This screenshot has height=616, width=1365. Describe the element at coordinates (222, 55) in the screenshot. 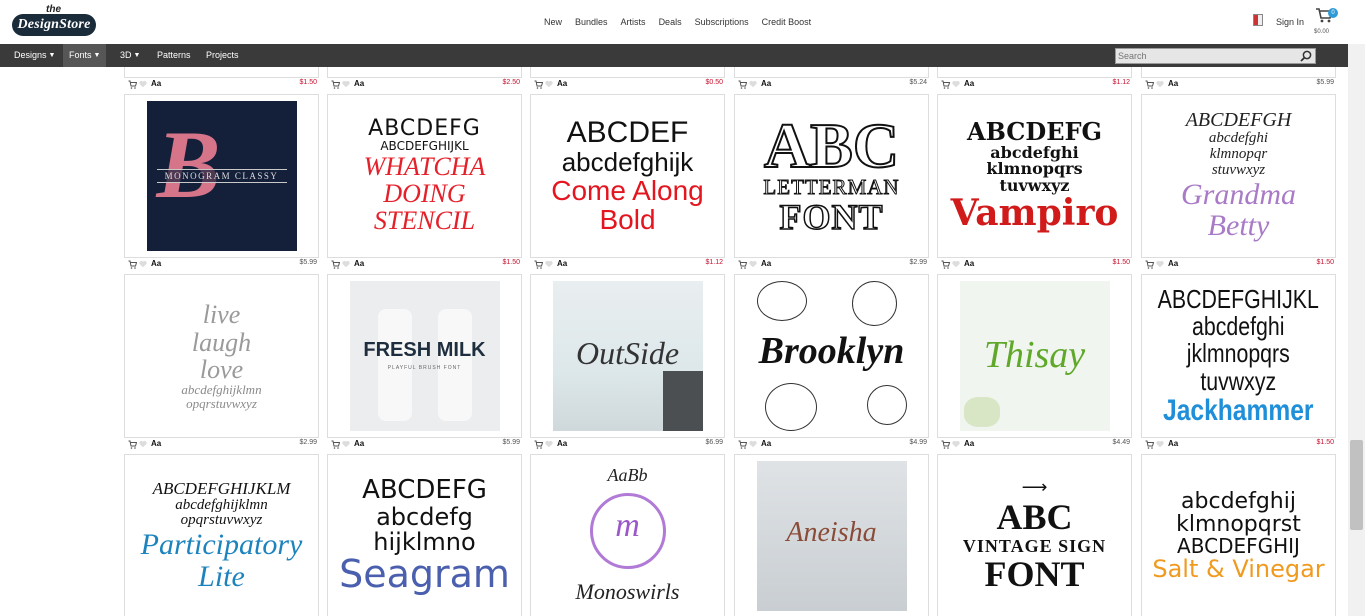

I see `nav-projects: Projects` at that location.